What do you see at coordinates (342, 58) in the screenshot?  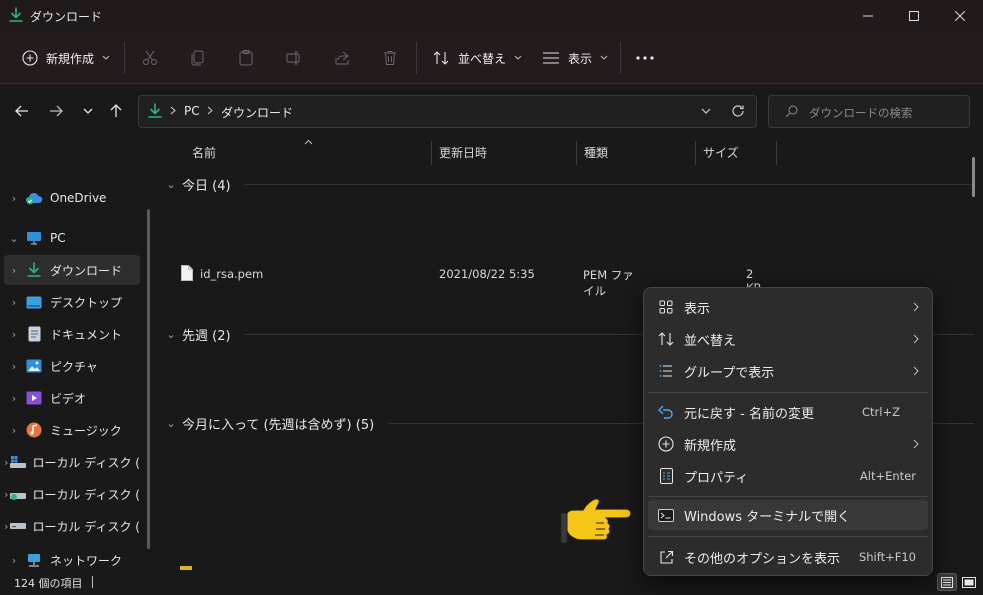 I see `share-button` at bounding box center [342, 58].